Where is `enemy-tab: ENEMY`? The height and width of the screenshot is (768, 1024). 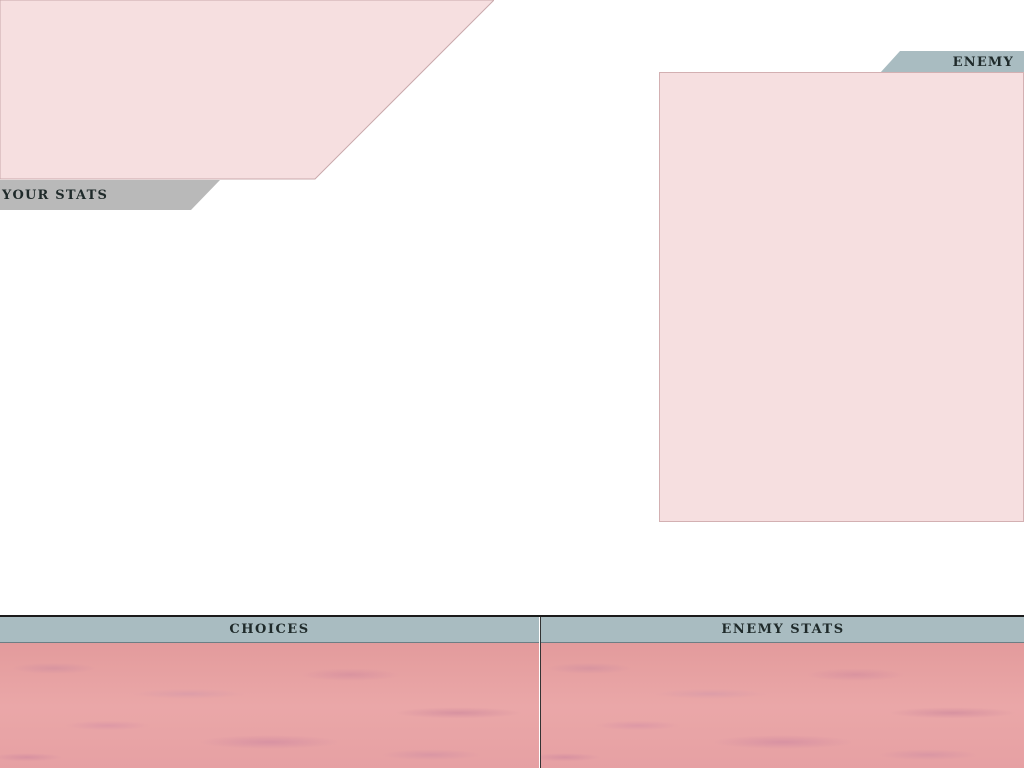
enemy-tab: ENEMY is located at coordinates (952, 62).